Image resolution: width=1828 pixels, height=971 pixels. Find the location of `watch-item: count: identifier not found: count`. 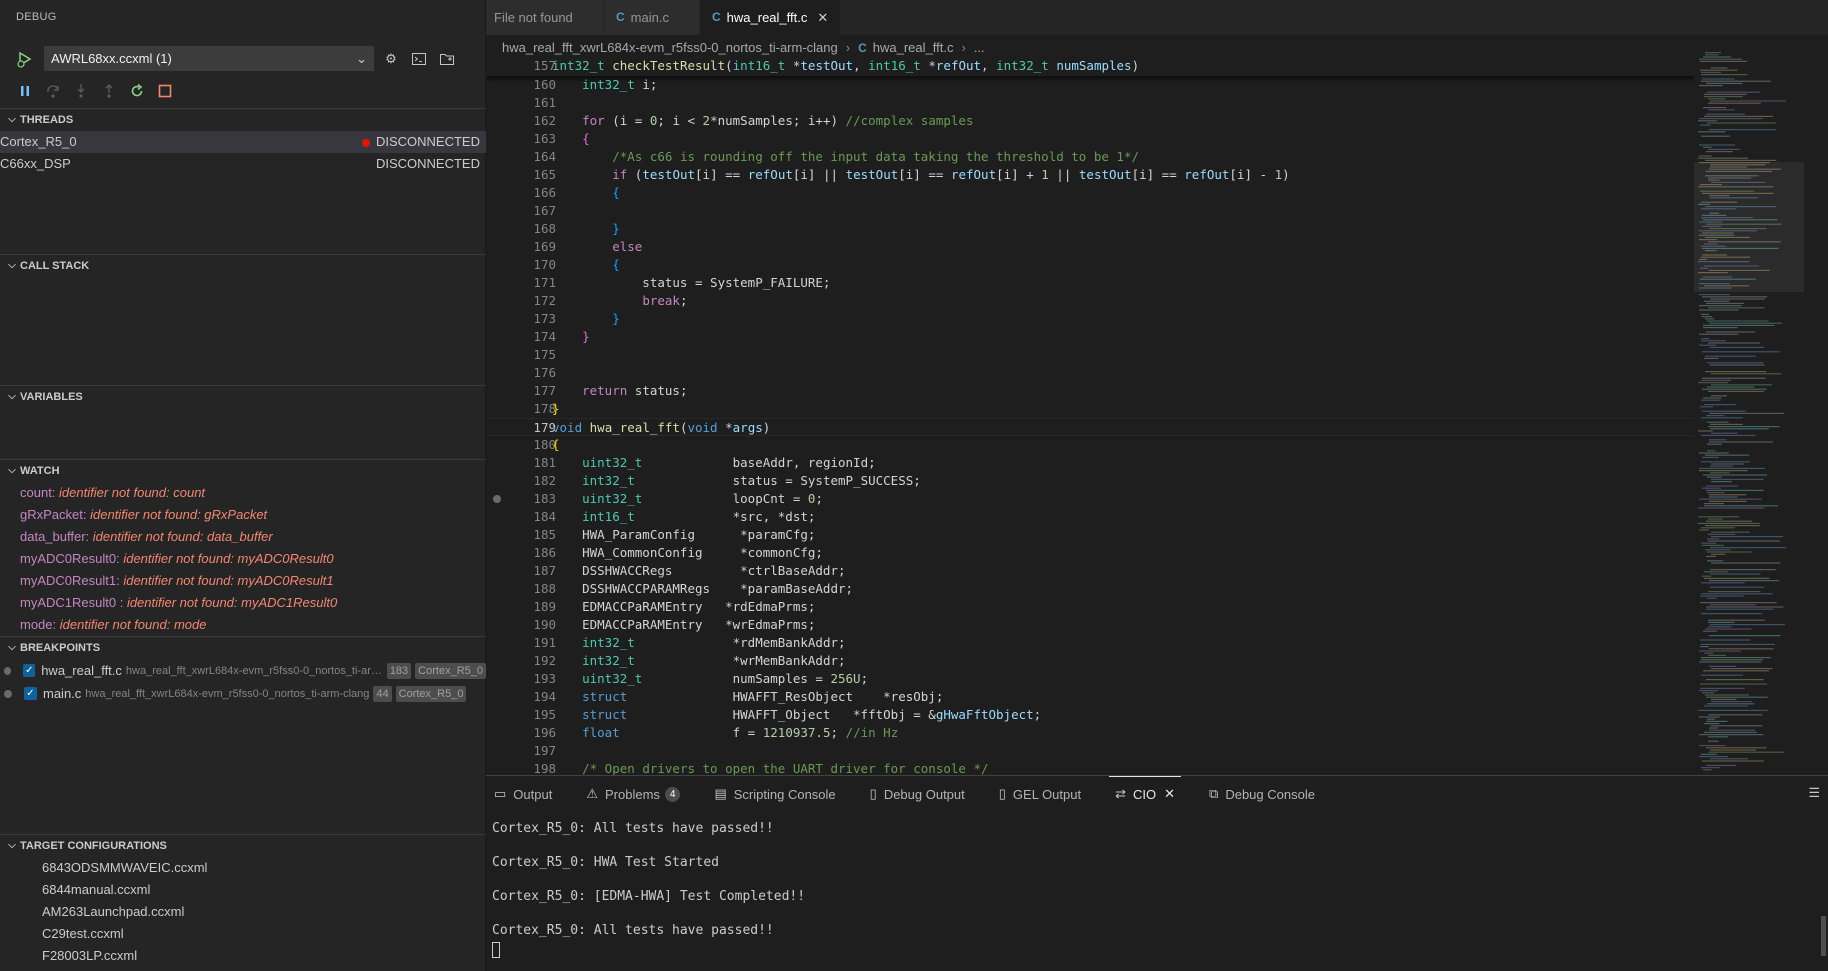

watch-item: count: identifier not found: count is located at coordinates (243, 493).